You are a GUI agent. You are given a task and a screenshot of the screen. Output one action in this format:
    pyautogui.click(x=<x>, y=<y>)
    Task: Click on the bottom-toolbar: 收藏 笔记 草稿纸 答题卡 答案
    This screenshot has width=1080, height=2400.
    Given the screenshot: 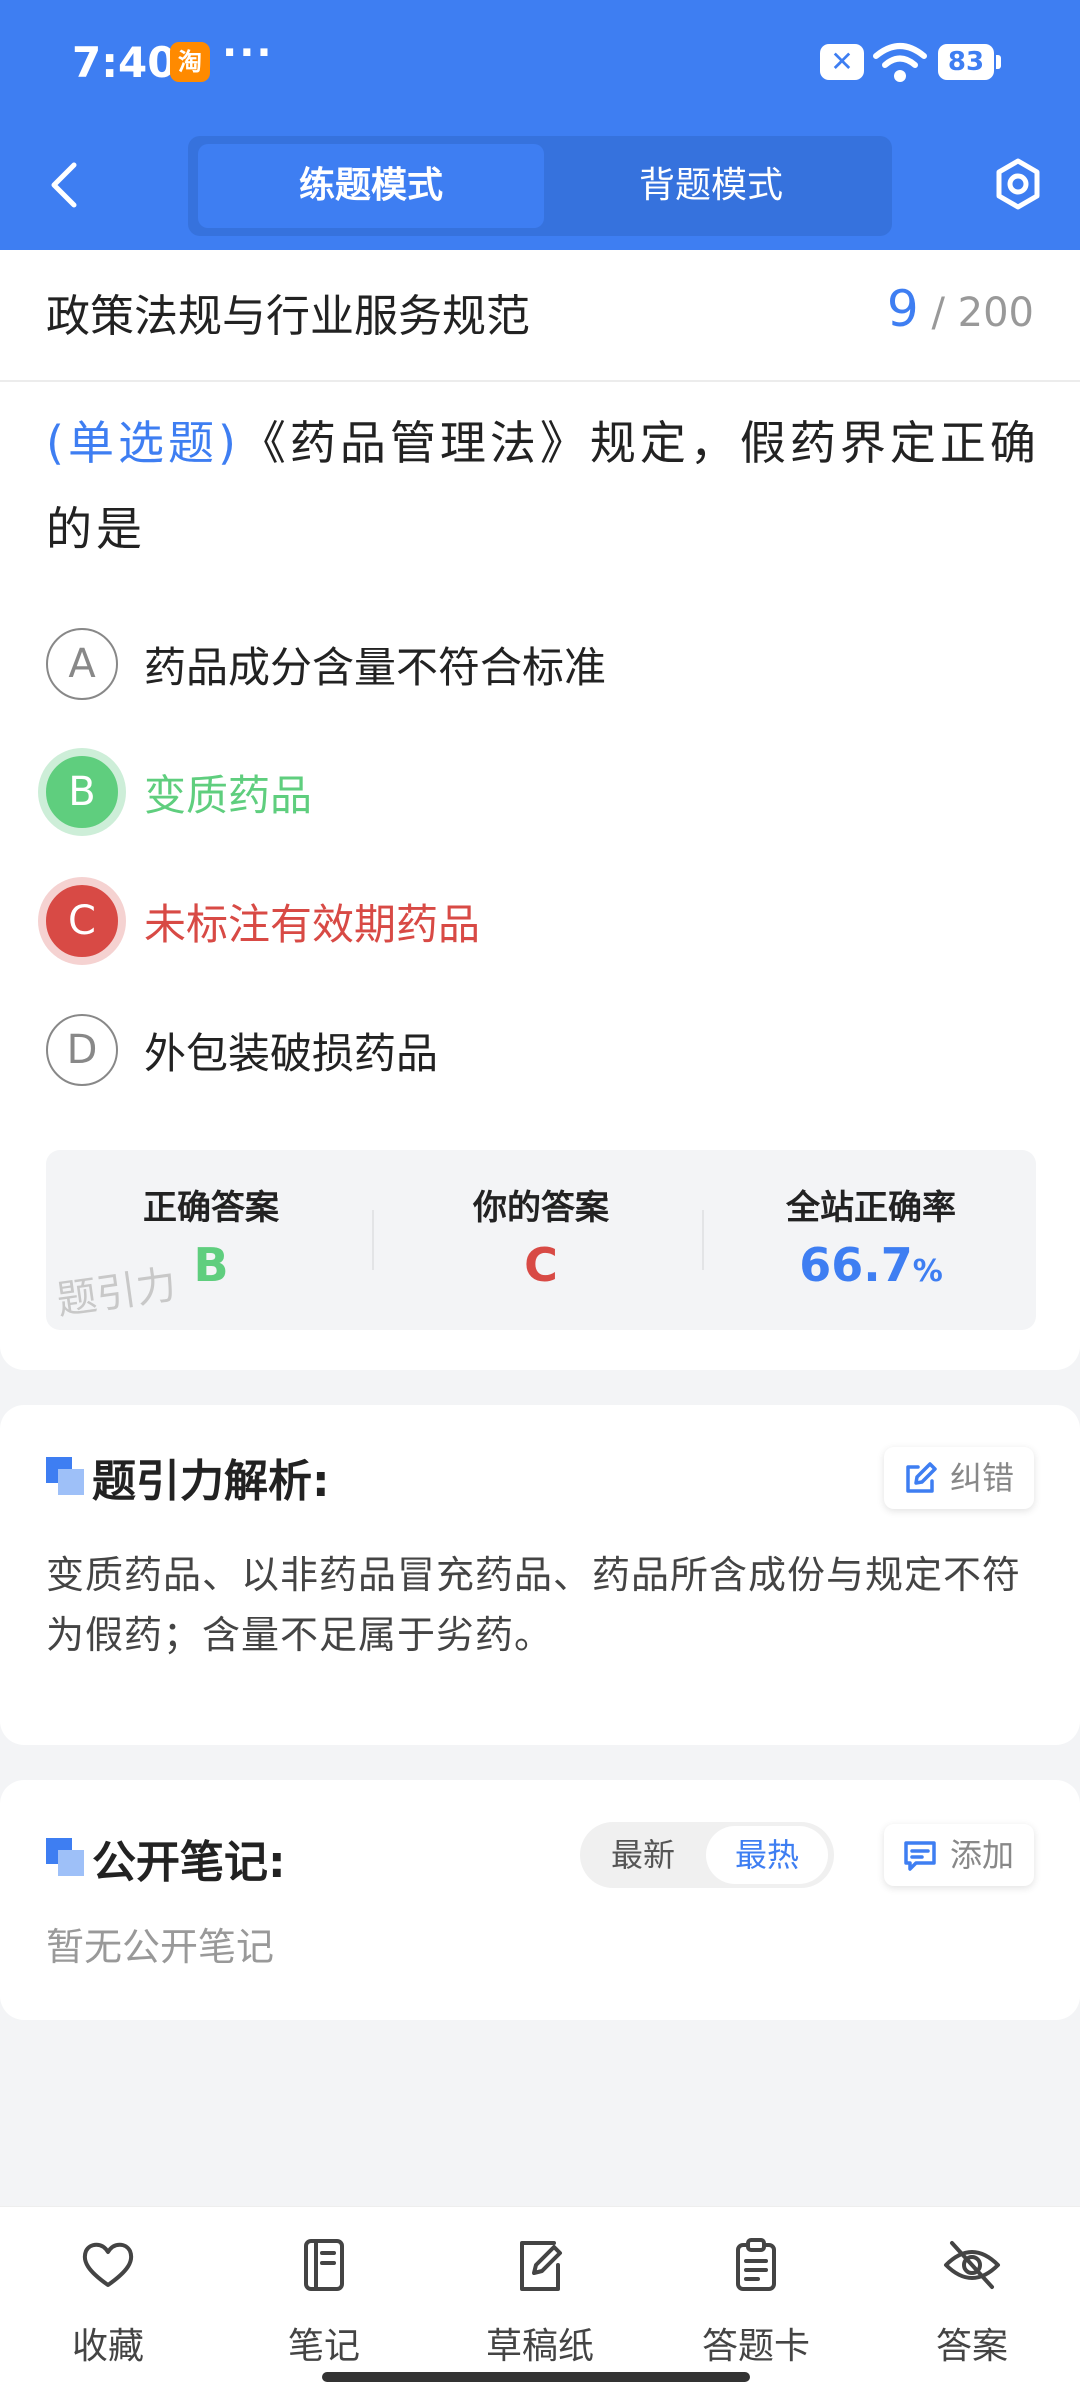 What is the action you would take?
    pyautogui.click(x=540, y=2303)
    